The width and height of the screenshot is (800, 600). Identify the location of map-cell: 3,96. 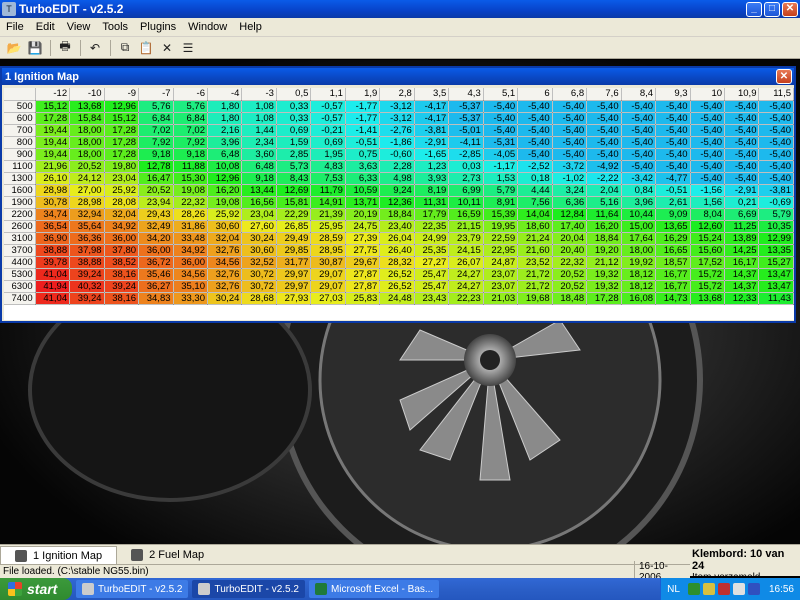
(225, 142).